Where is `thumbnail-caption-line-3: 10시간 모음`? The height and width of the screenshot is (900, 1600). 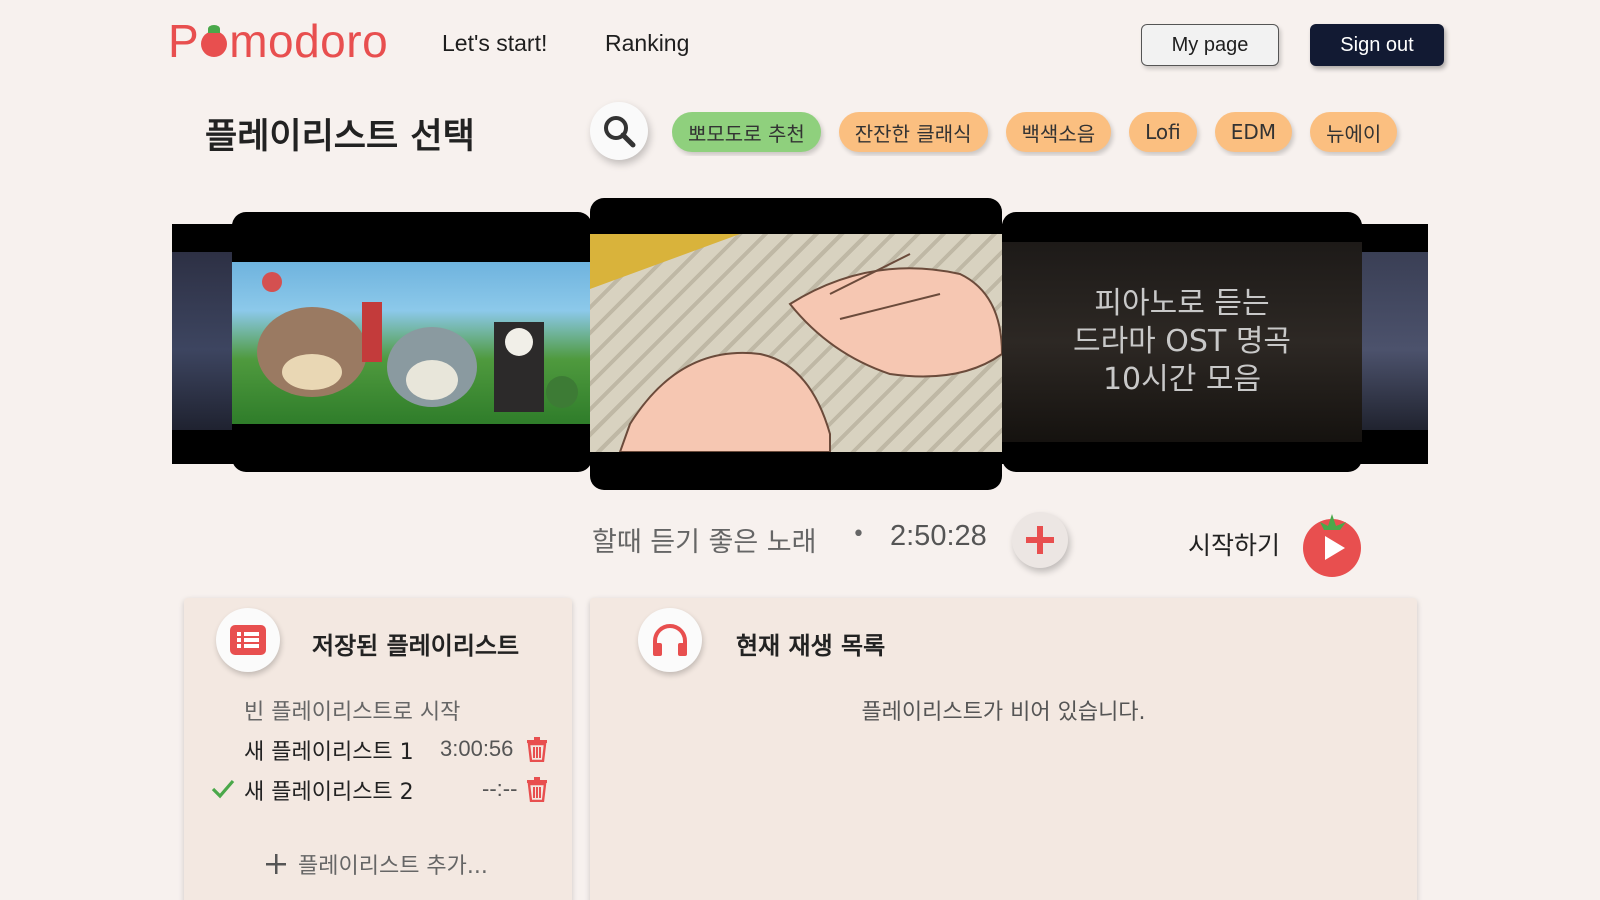 thumbnail-caption-line-3: 10시간 모음 is located at coordinates (1182, 379).